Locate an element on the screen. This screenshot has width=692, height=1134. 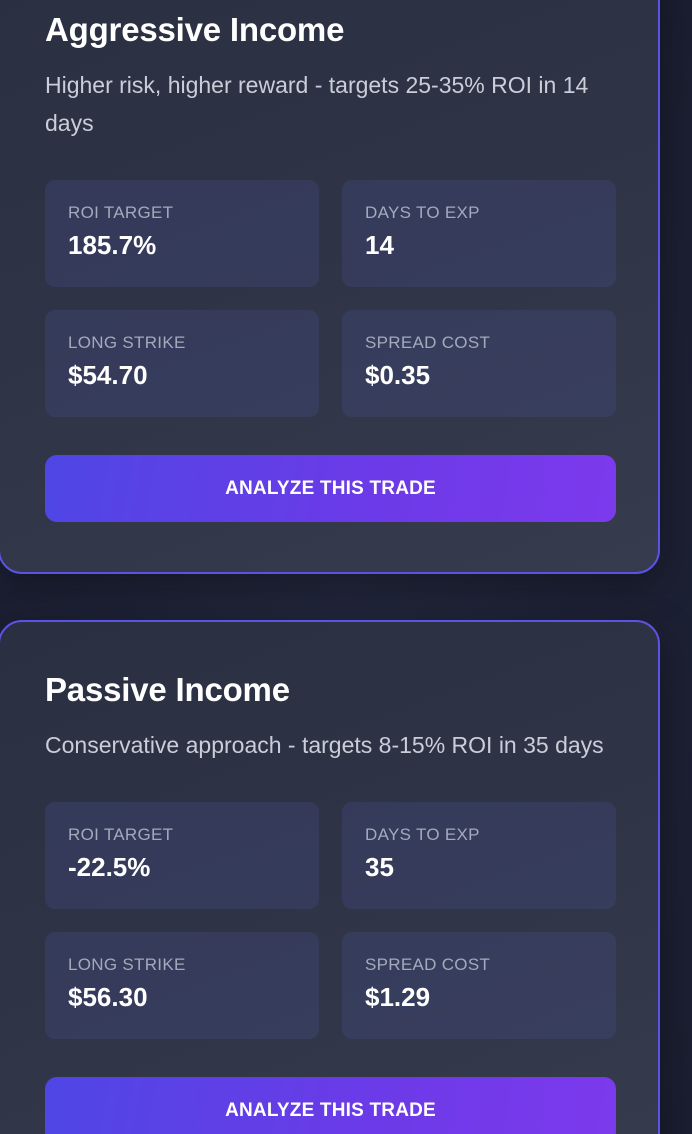
stat-value: $54.70 is located at coordinates (108, 375).